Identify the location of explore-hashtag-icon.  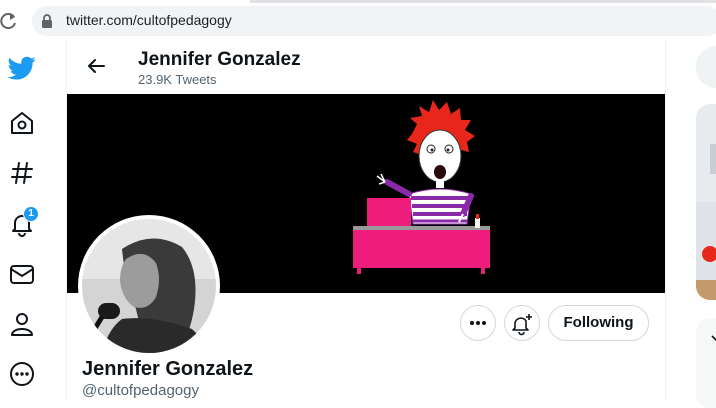
(22, 173).